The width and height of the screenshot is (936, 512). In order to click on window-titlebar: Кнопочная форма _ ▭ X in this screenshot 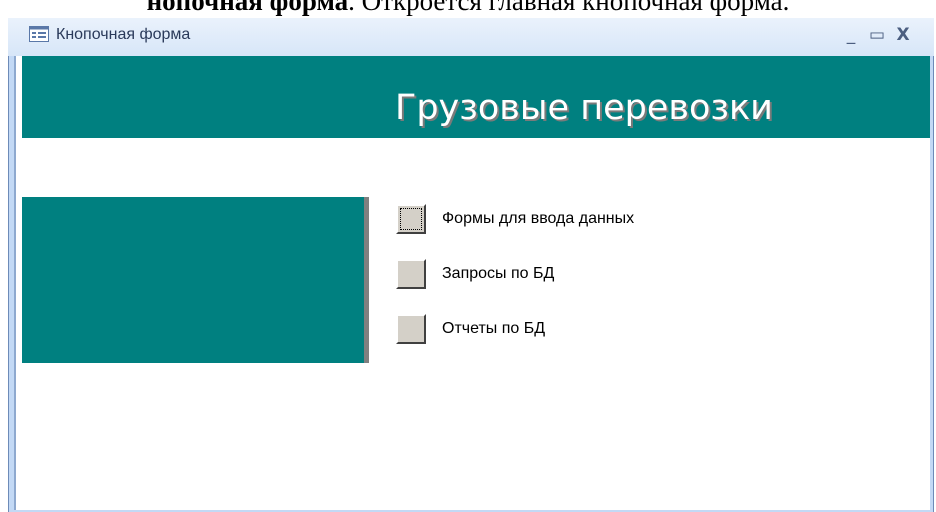, I will do `click(471, 37)`.